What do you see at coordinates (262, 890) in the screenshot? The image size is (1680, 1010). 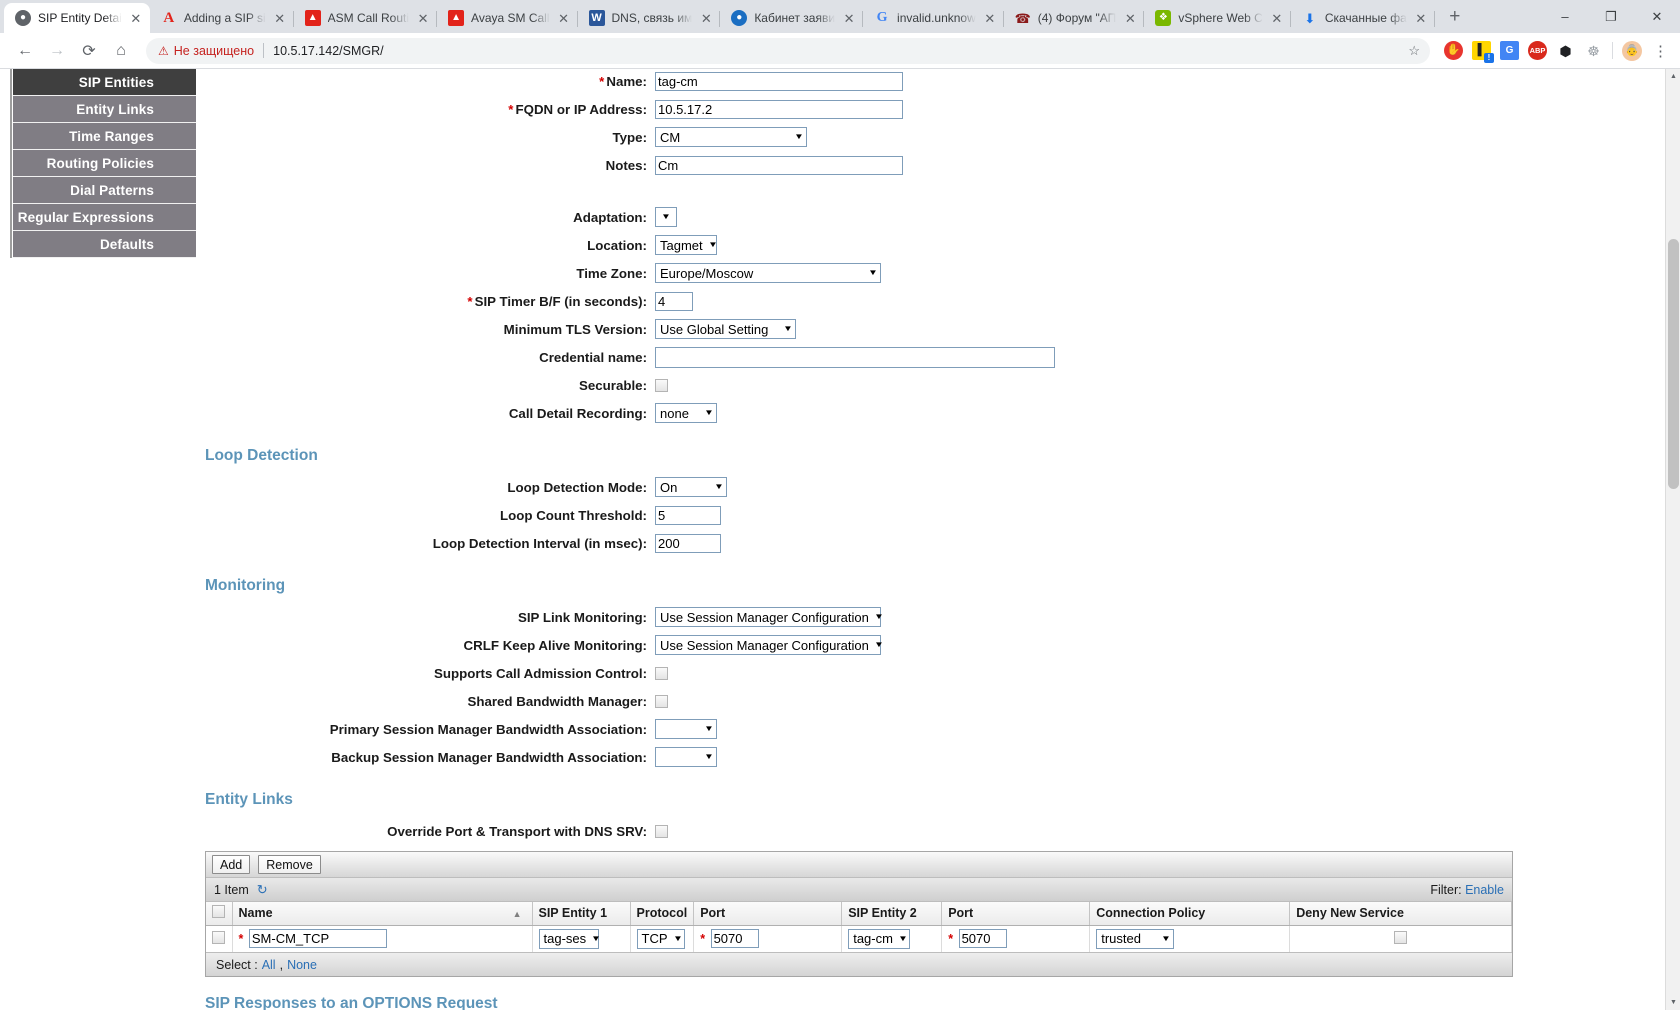 I see `refresh-icon: ↻` at bounding box center [262, 890].